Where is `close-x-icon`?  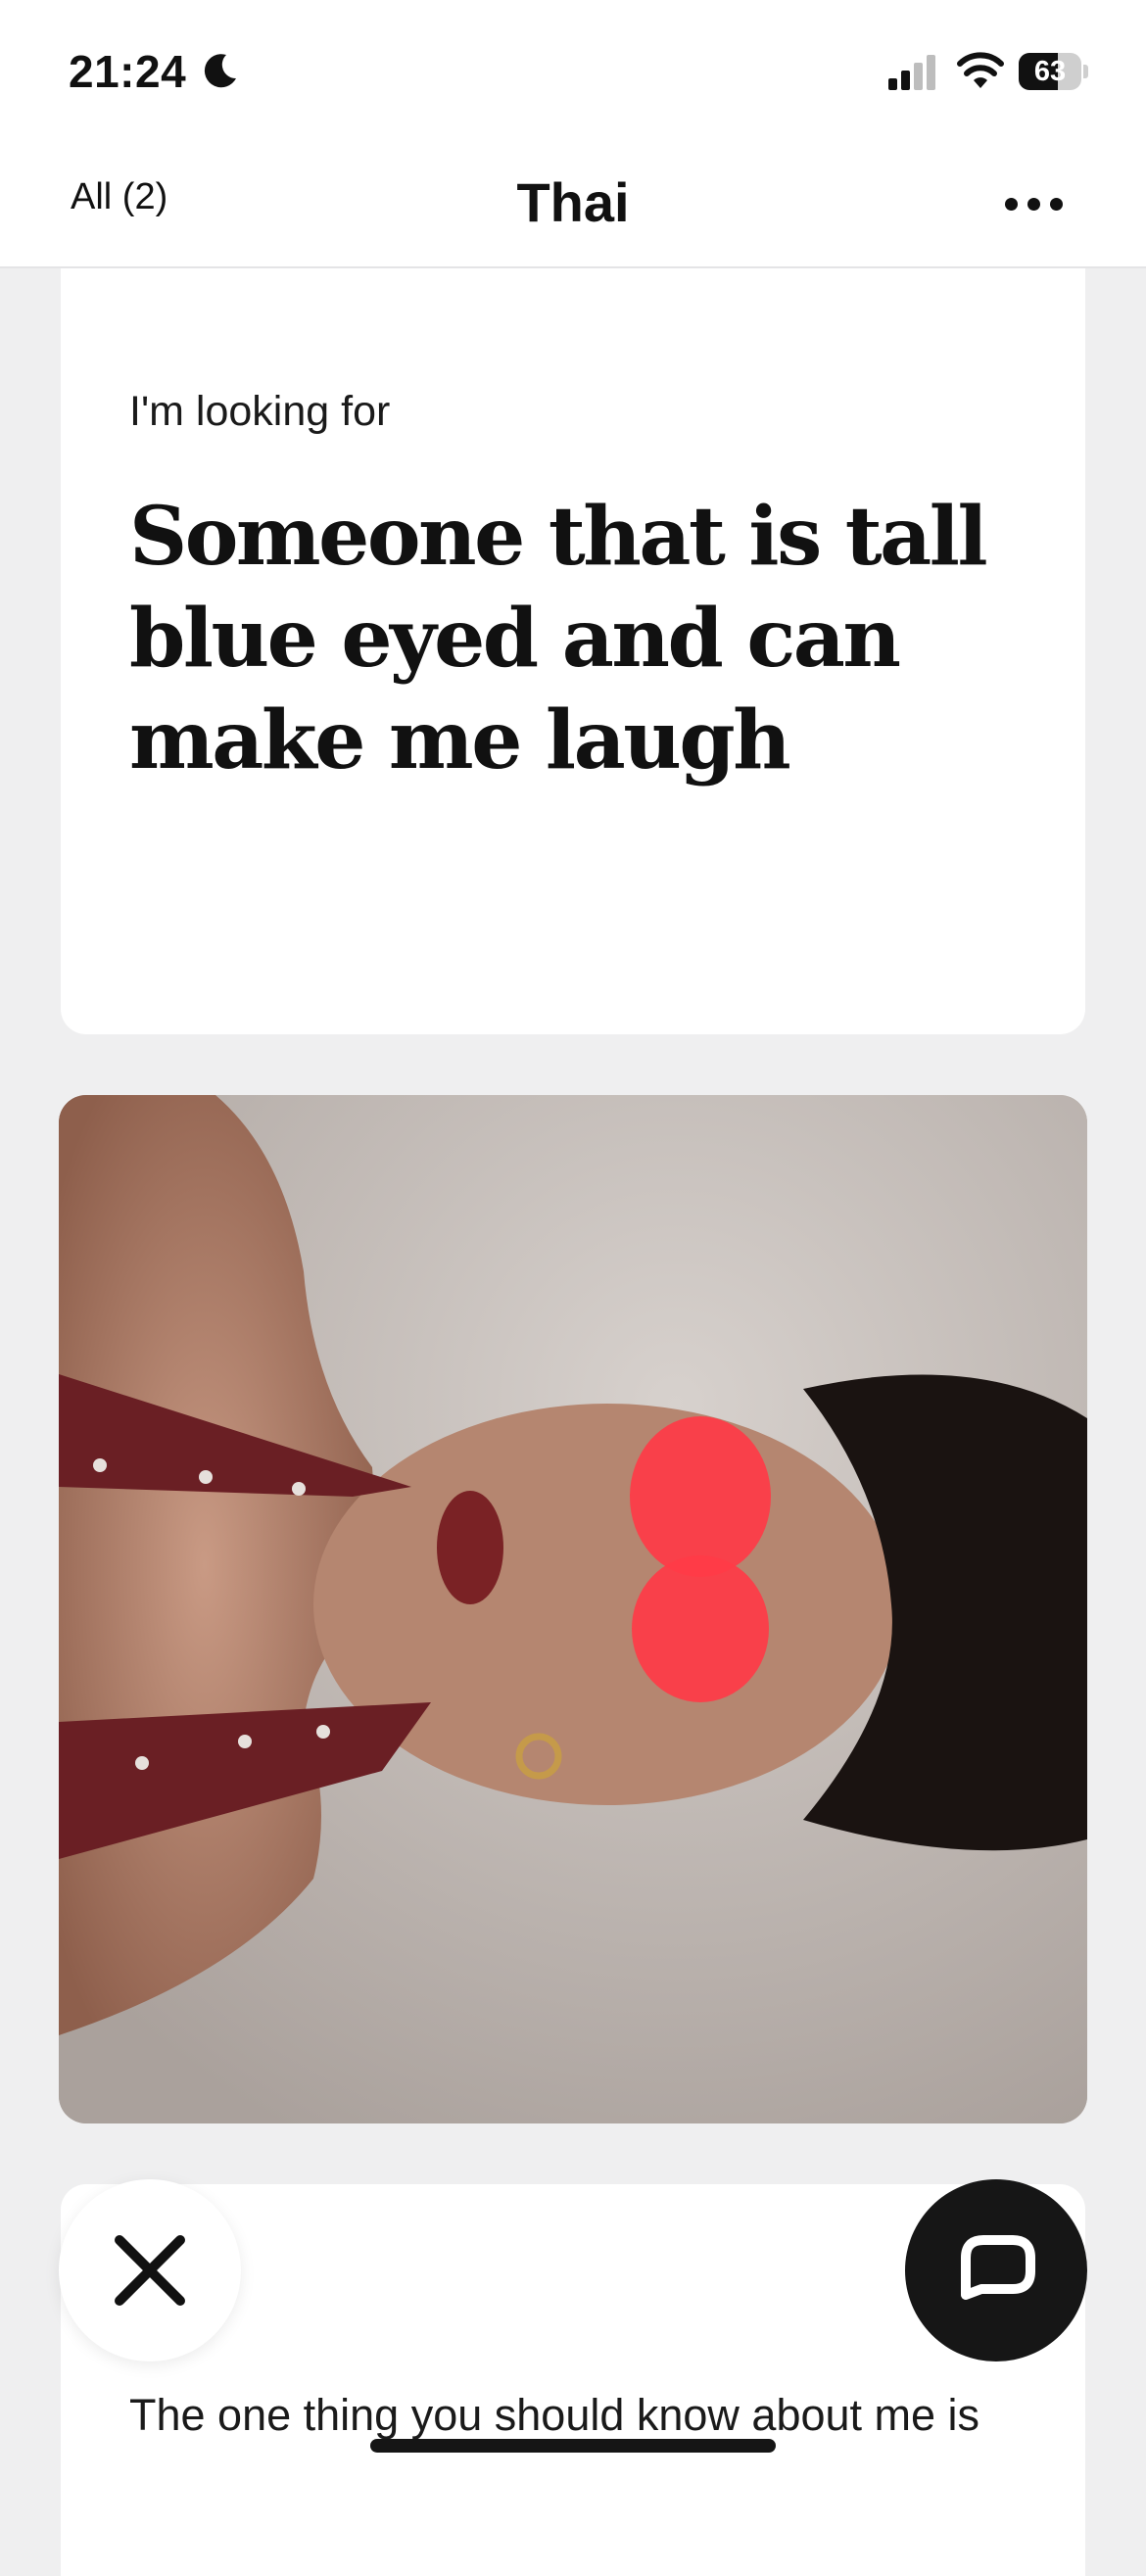
close-x-icon is located at coordinates (150, 2270).